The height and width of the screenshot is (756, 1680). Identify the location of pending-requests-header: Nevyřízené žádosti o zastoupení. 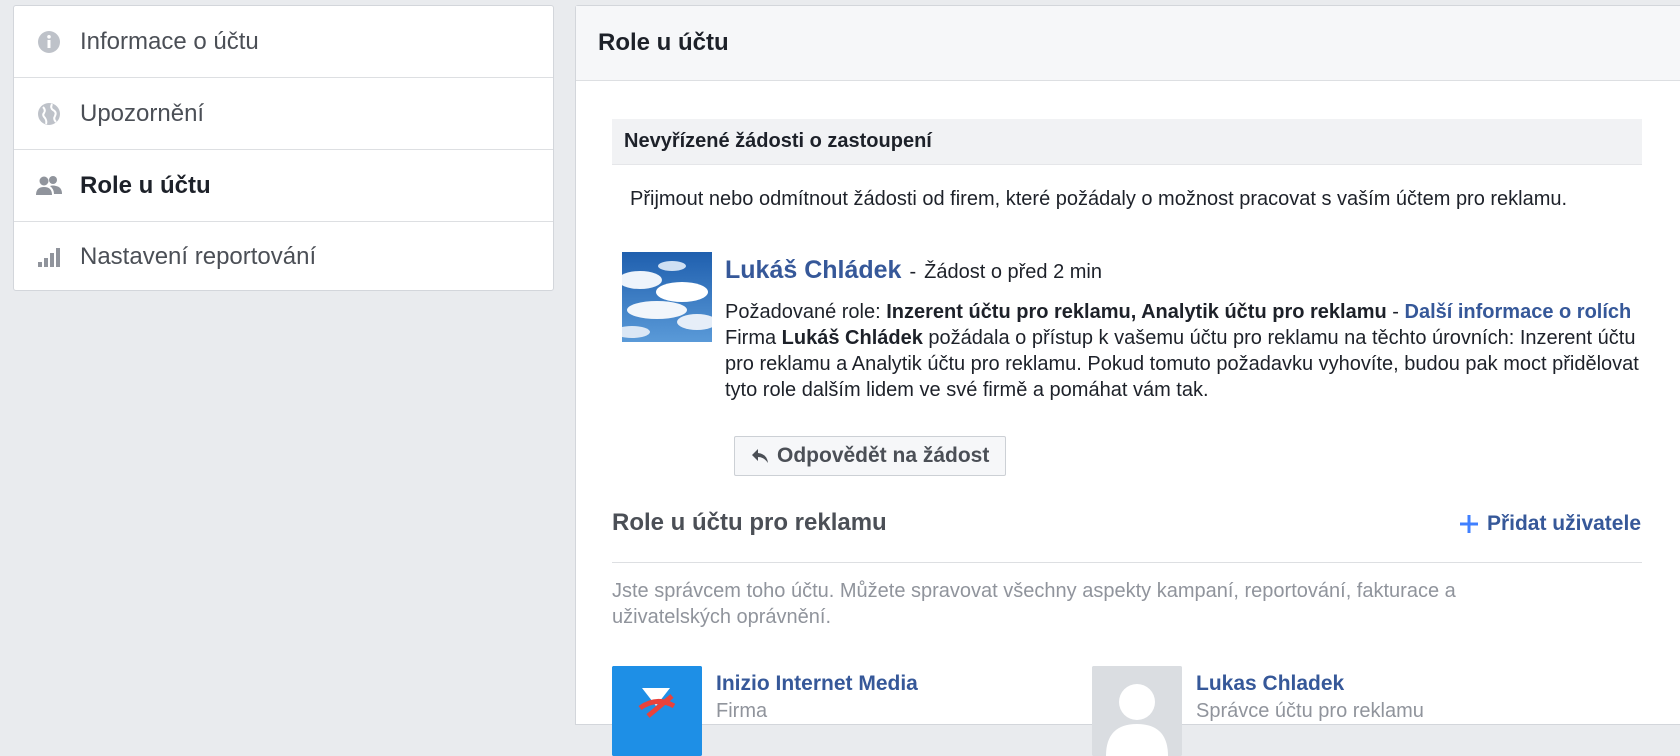
(1127, 142).